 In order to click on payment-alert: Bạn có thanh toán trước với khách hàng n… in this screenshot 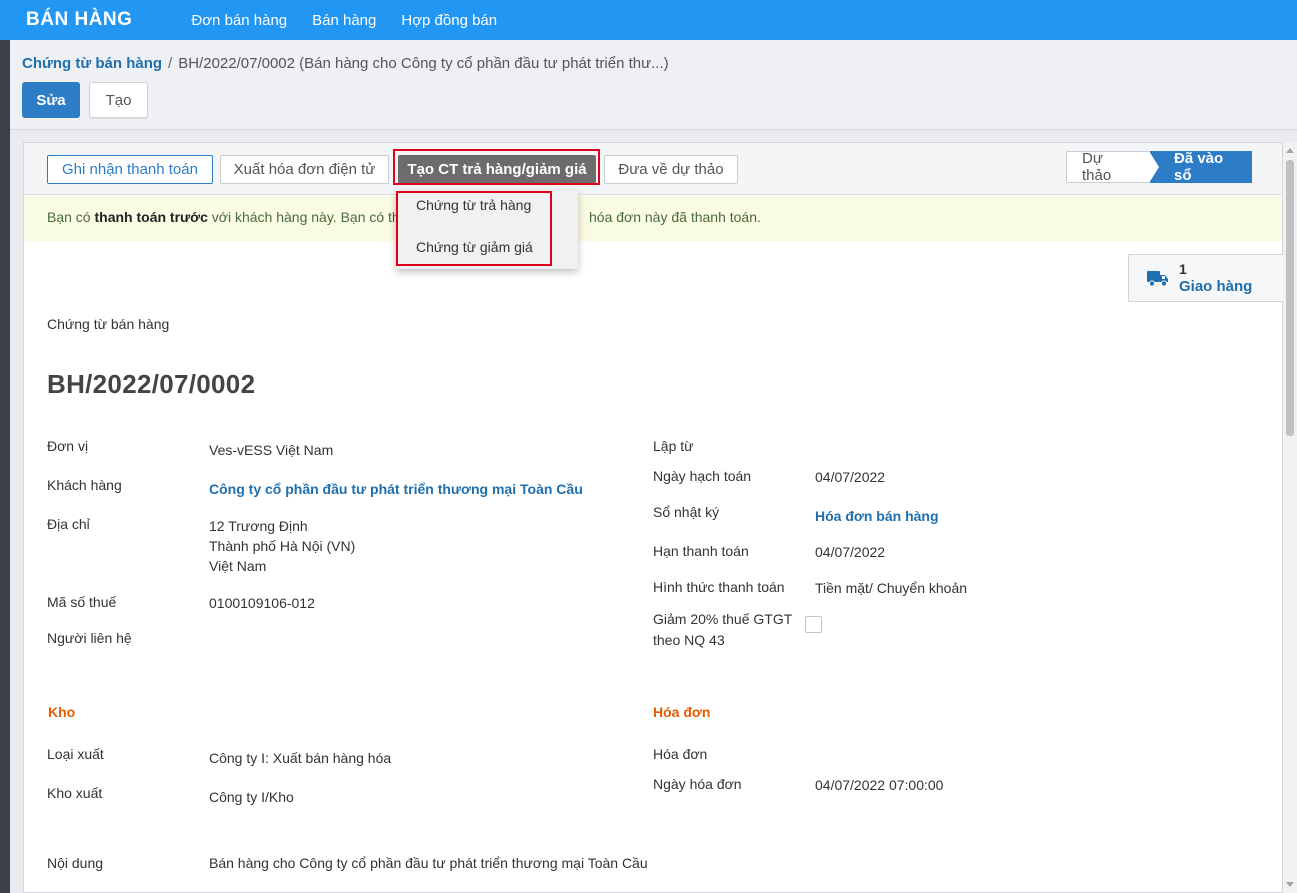, I will do `click(653, 218)`.